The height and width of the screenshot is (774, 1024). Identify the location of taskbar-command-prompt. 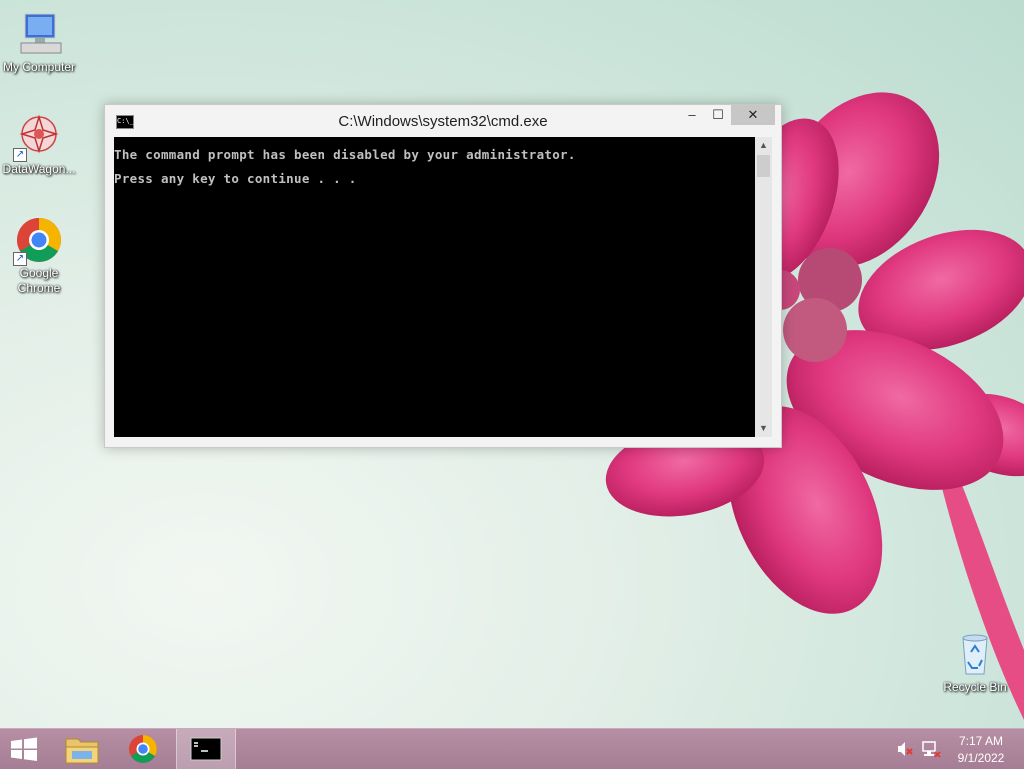
(206, 749).